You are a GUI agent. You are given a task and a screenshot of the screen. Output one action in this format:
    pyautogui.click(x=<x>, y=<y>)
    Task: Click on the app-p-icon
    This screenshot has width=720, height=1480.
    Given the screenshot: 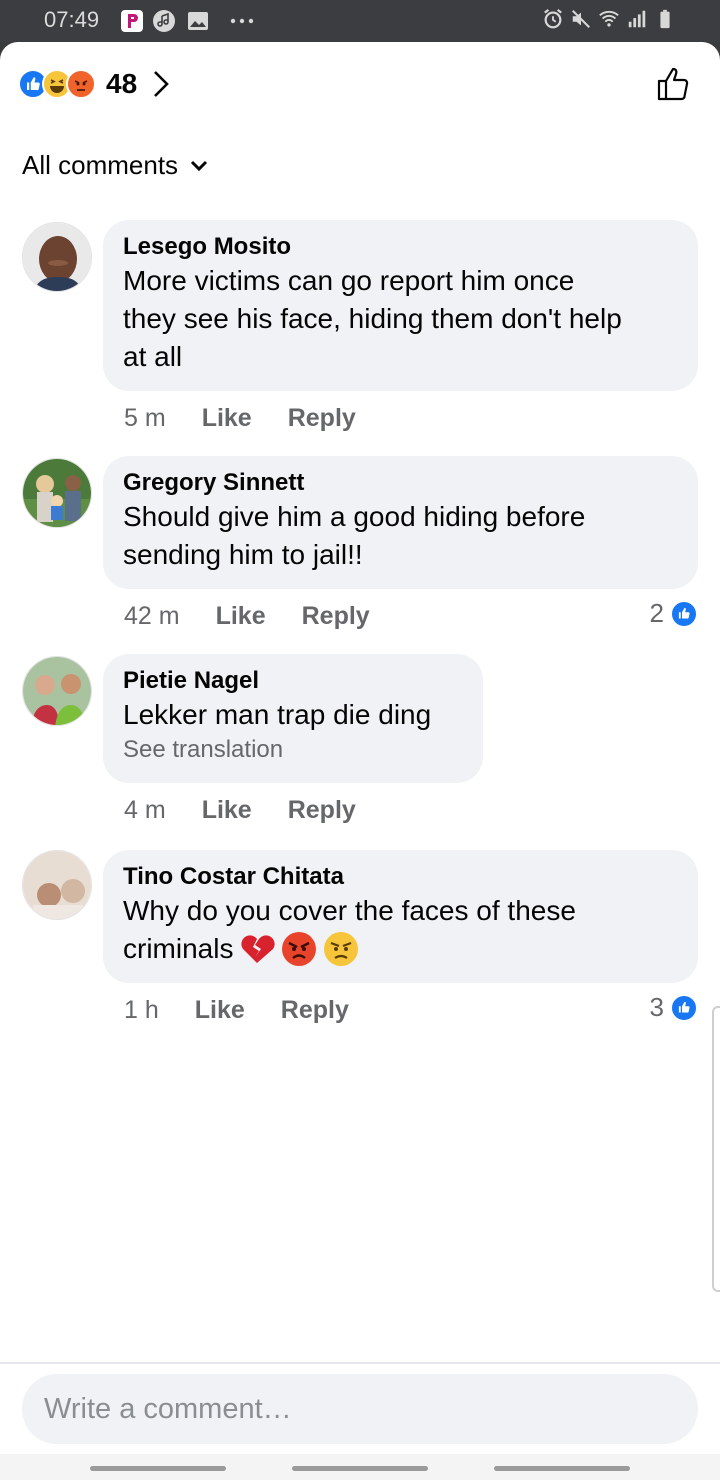 What is the action you would take?
    pyautogui.click(x=132, y=21)
    